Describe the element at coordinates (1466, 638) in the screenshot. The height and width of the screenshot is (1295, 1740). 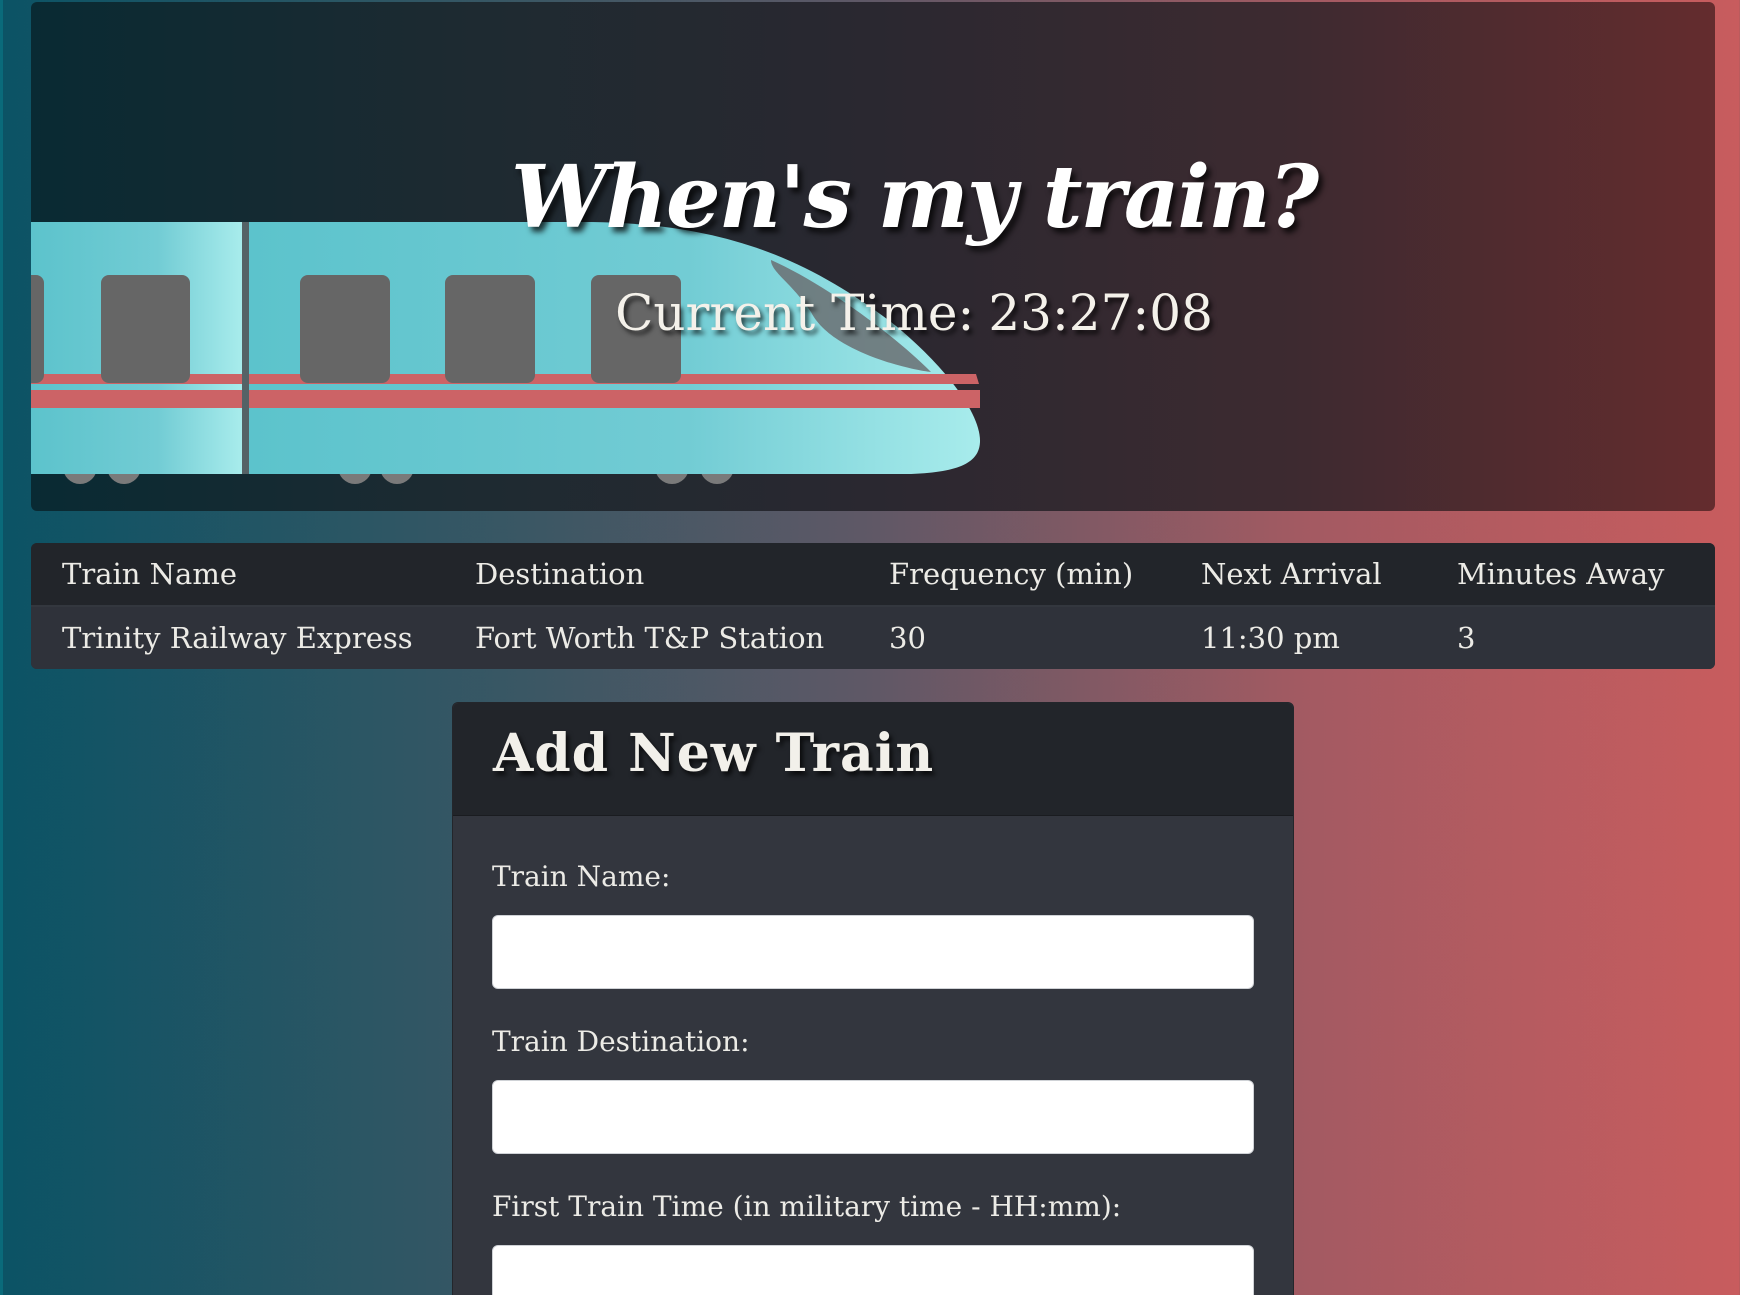
I see `cell-minutes-away: 3` at that location.